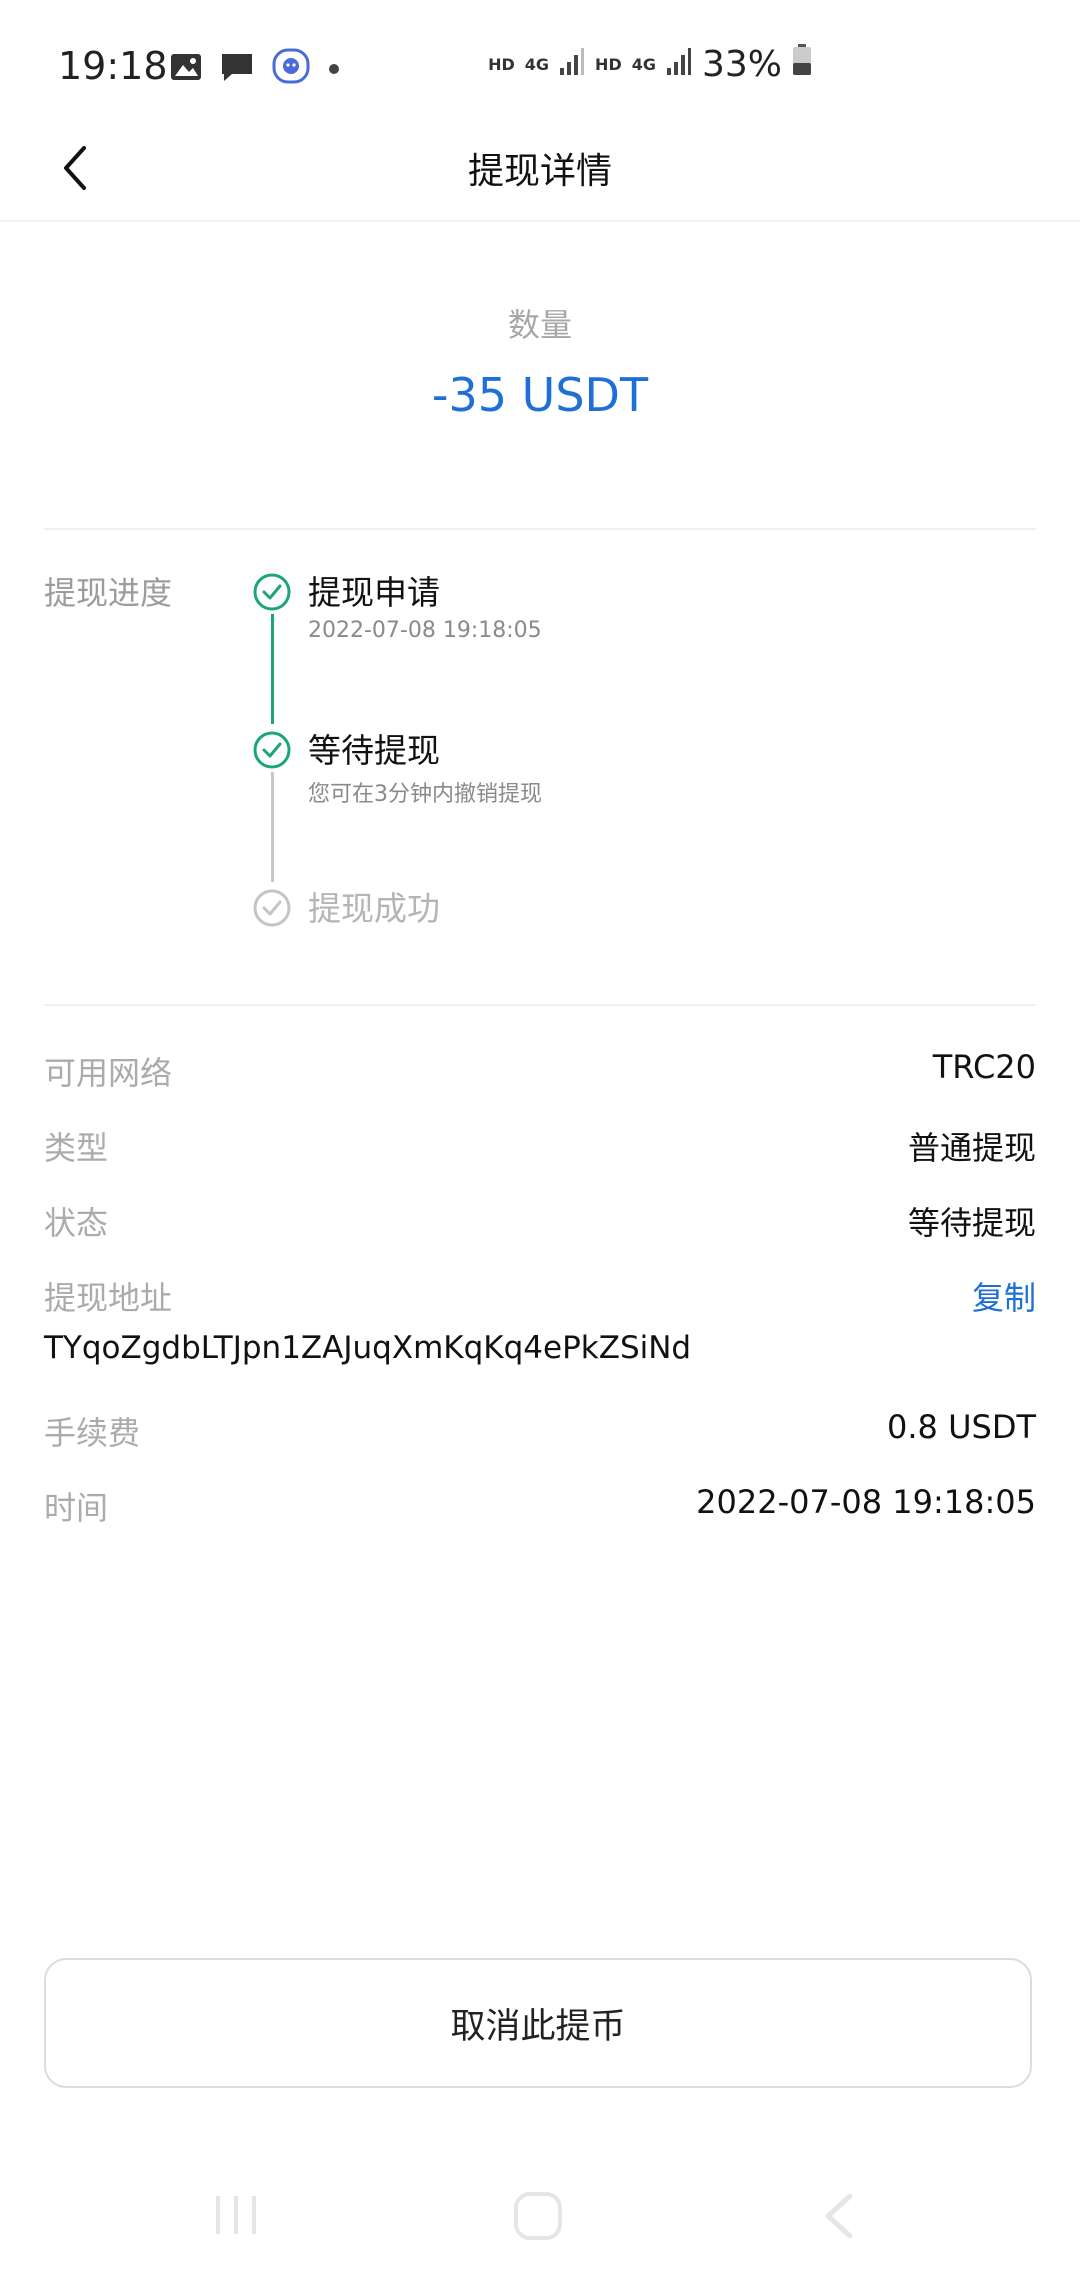 This screenshot has height=2280, width=1080. What do you see at coordinates (108, 593) in the screenshot?
I see `progress-label: 提现进度` at bounding box center [108, 593].